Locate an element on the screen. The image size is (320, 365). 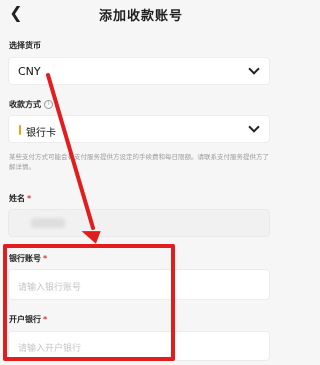
annotation-arrow is located at coordinates (73, 158).